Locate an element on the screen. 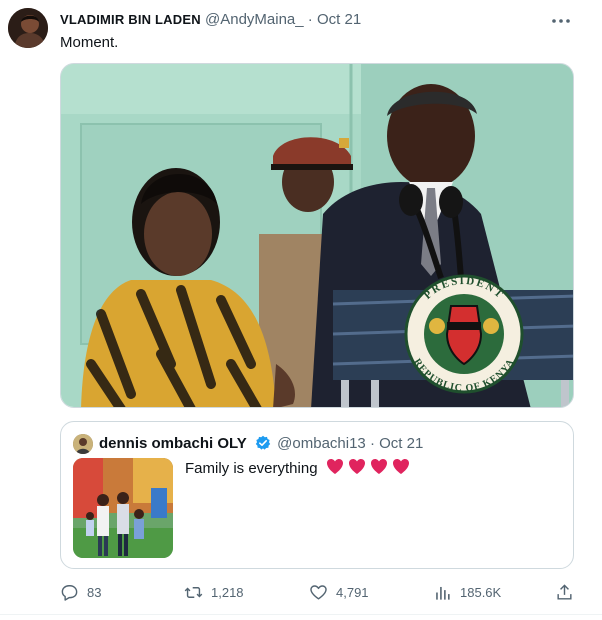  tweet-header: VLADIMIR BIN LADEN @AndyMaina_ · Oct 21 is located at coordinates (210, 20).